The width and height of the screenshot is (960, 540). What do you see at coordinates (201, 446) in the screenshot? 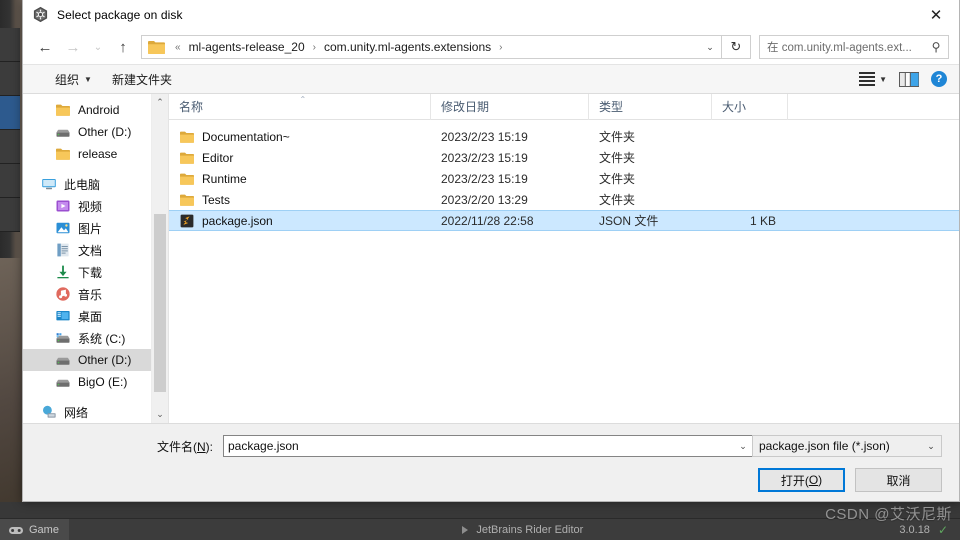
I see `filename-label-accel: N` at bounding box center [201, 446].